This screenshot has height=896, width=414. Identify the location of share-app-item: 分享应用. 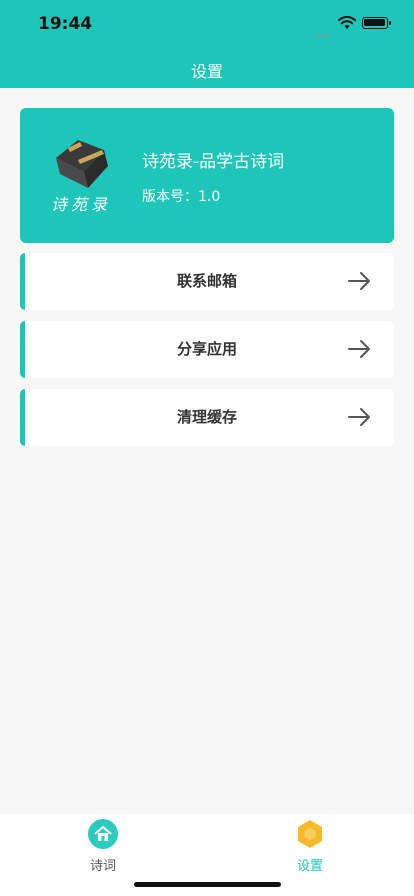
(207, 349).